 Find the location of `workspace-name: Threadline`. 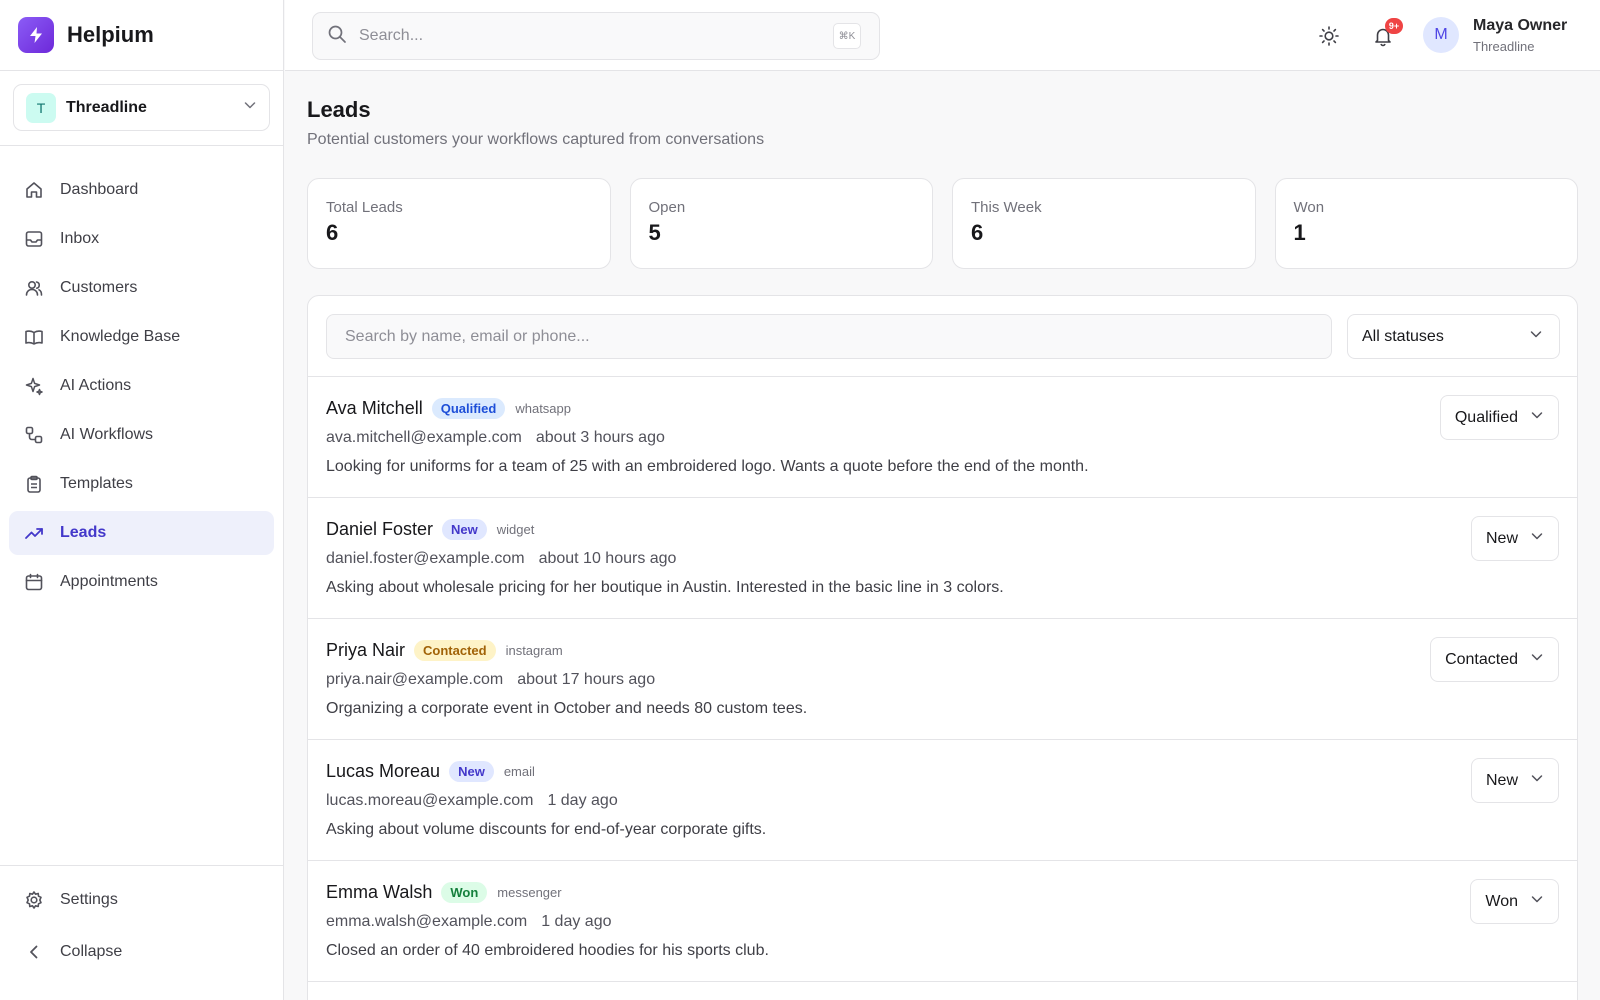

workspace-name: Threadline is located at coordinates (106, 107).